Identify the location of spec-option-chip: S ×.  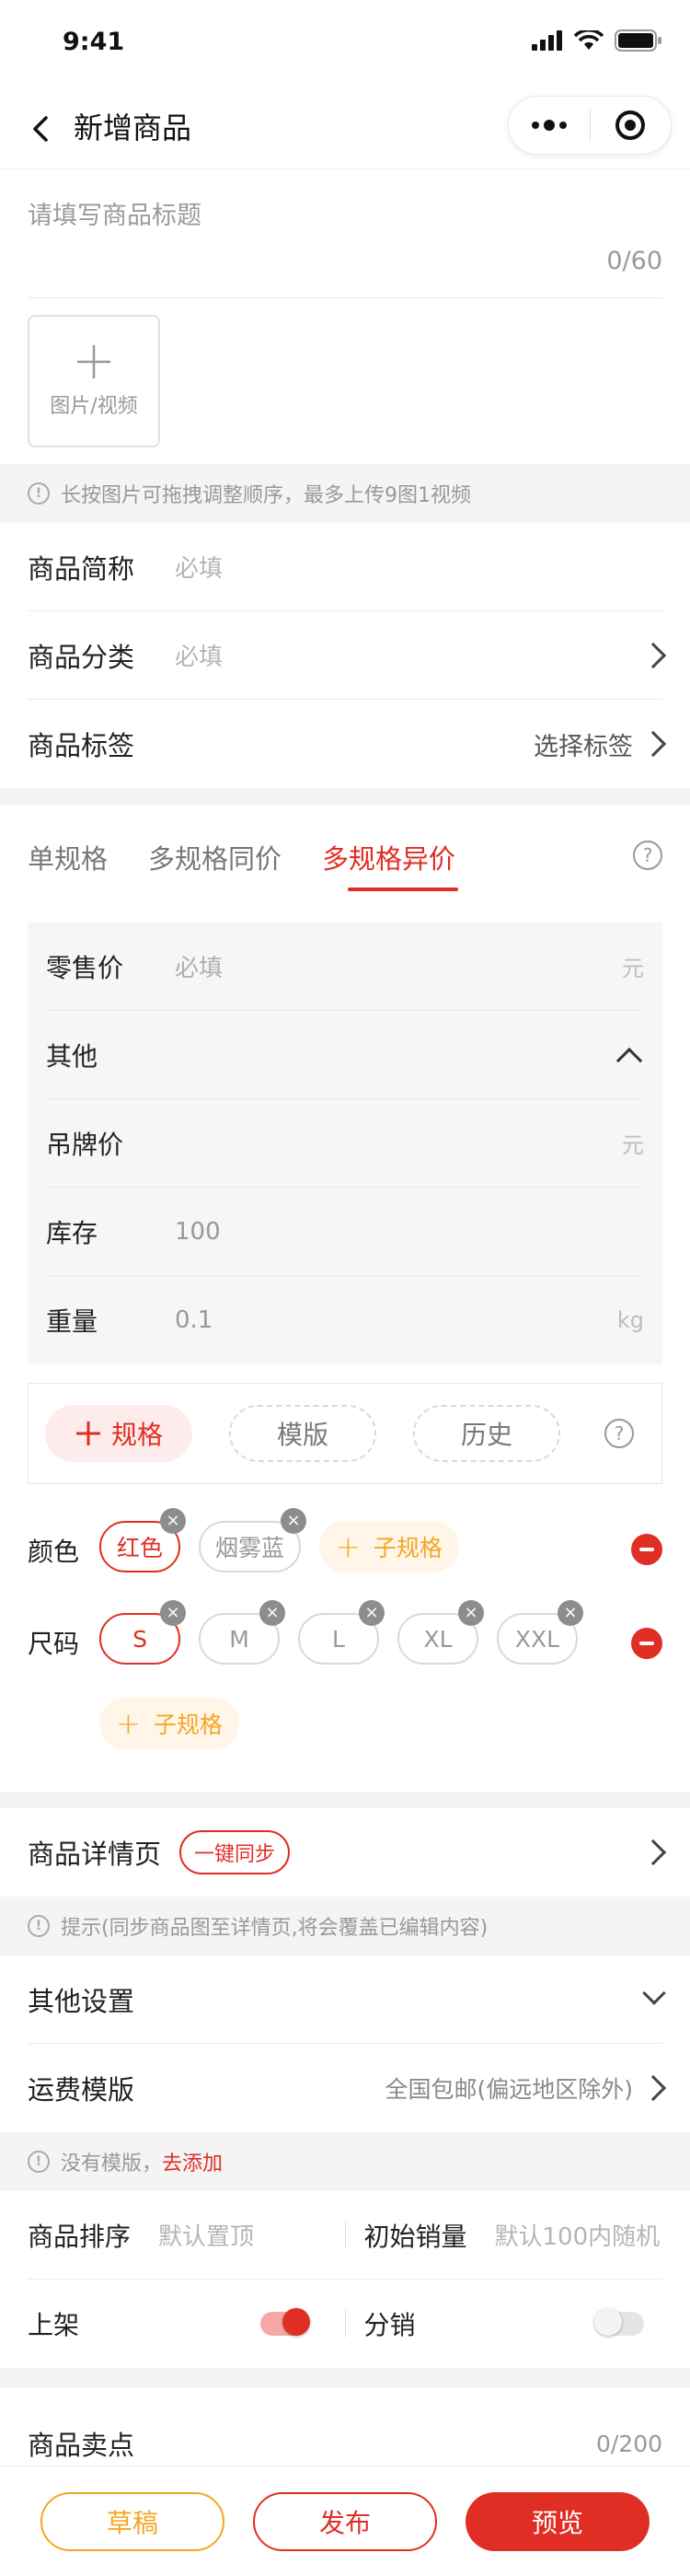
(142, 1632).